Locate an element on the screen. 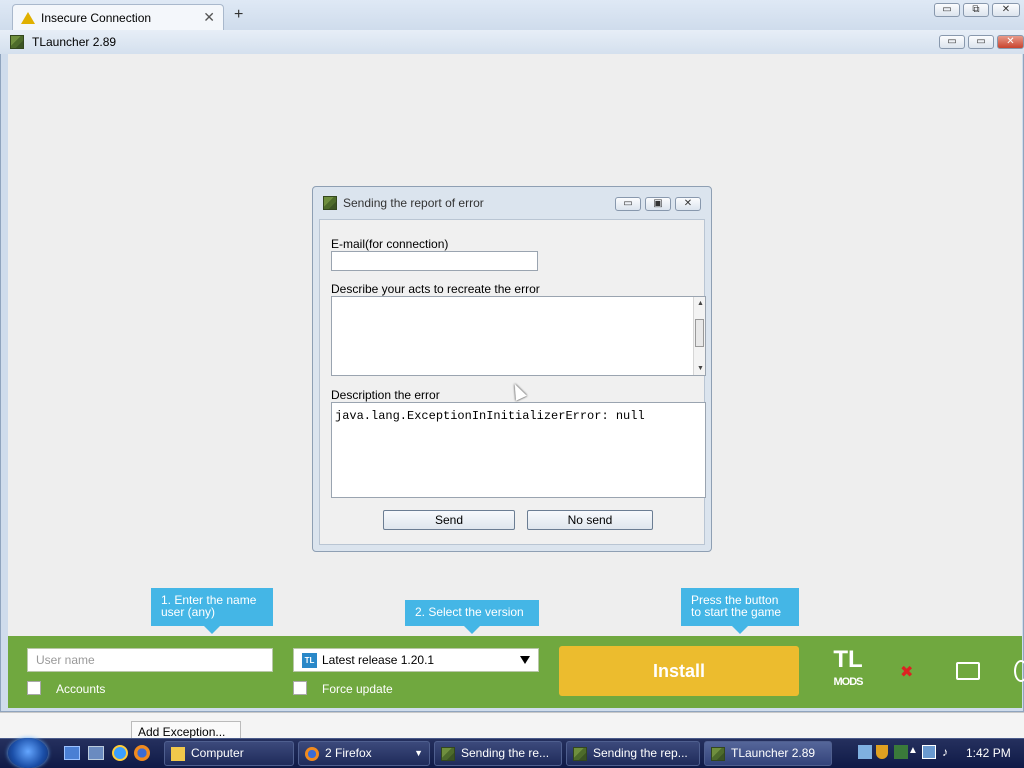 The image size is (1024, 768). window-minimize-button: ▭ is located at coordinates (952, 42).